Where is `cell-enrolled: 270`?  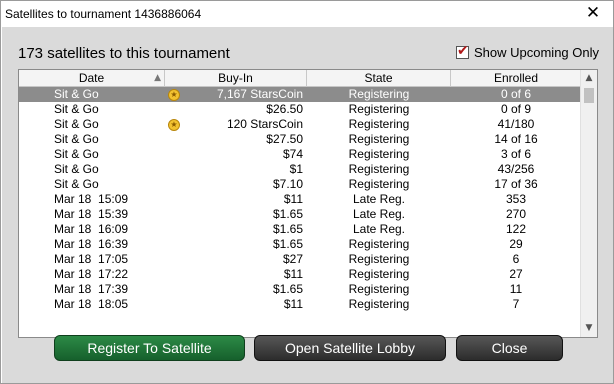
cell-enrolled: 270 is located at coordinates (516, 214).